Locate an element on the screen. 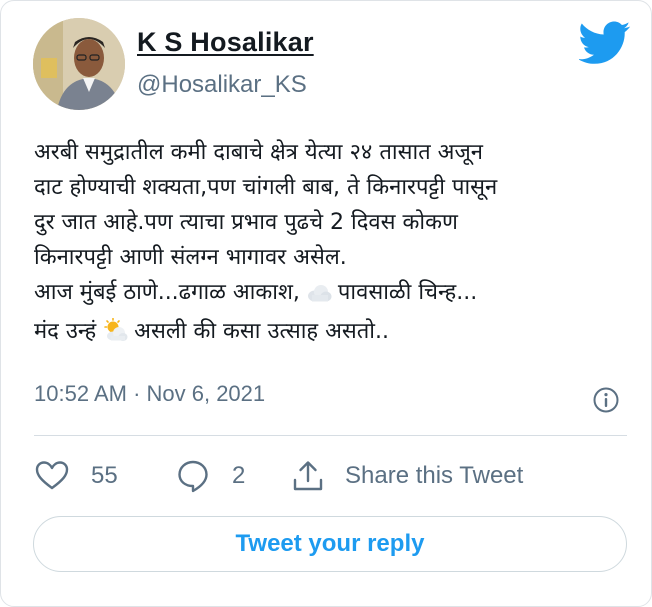  sun-behind-cloud-emoji is located at coordinates (115, 335).